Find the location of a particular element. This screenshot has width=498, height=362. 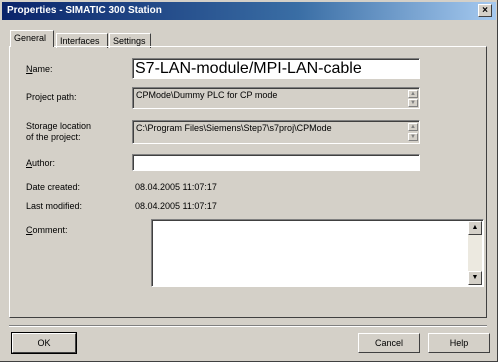

cancel-button-label: Cancel is located at coordinates (388, 343).